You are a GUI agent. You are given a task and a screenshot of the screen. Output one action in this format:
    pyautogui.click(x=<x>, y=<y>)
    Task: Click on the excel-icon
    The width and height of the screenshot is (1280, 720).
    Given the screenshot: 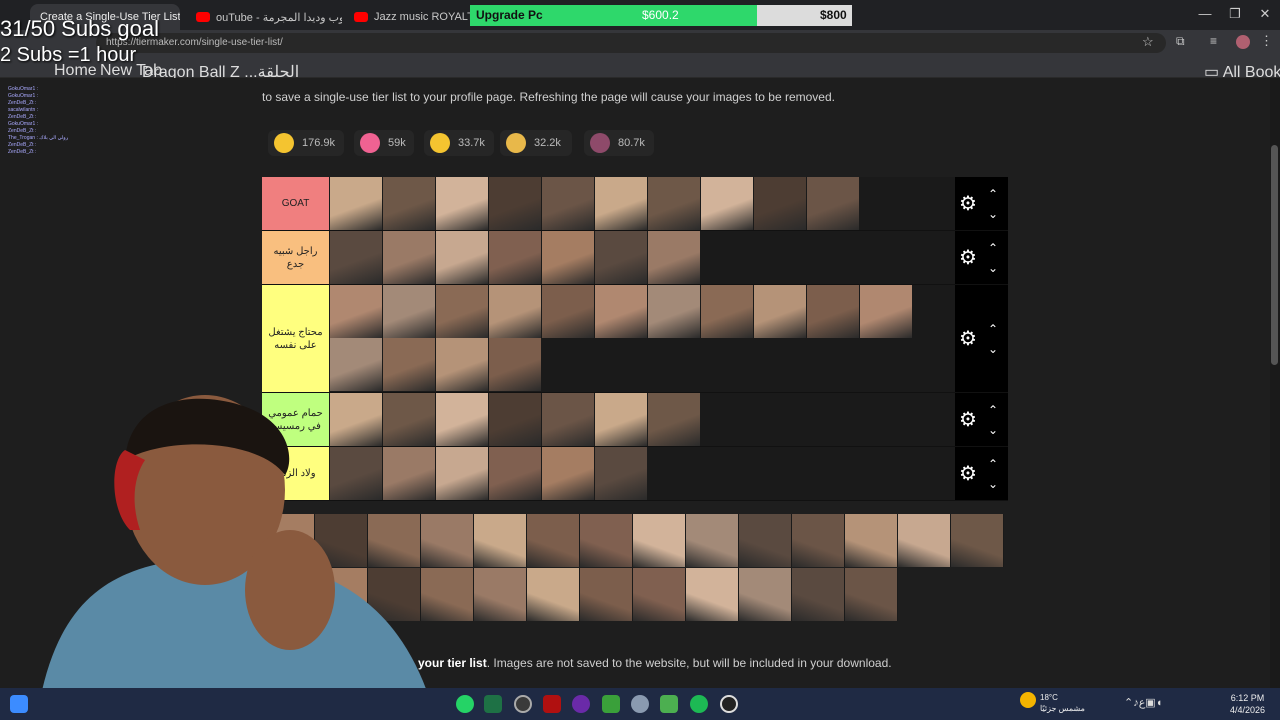 What is the action you would take?
    pyautogui.click(x=493, y=704)
    